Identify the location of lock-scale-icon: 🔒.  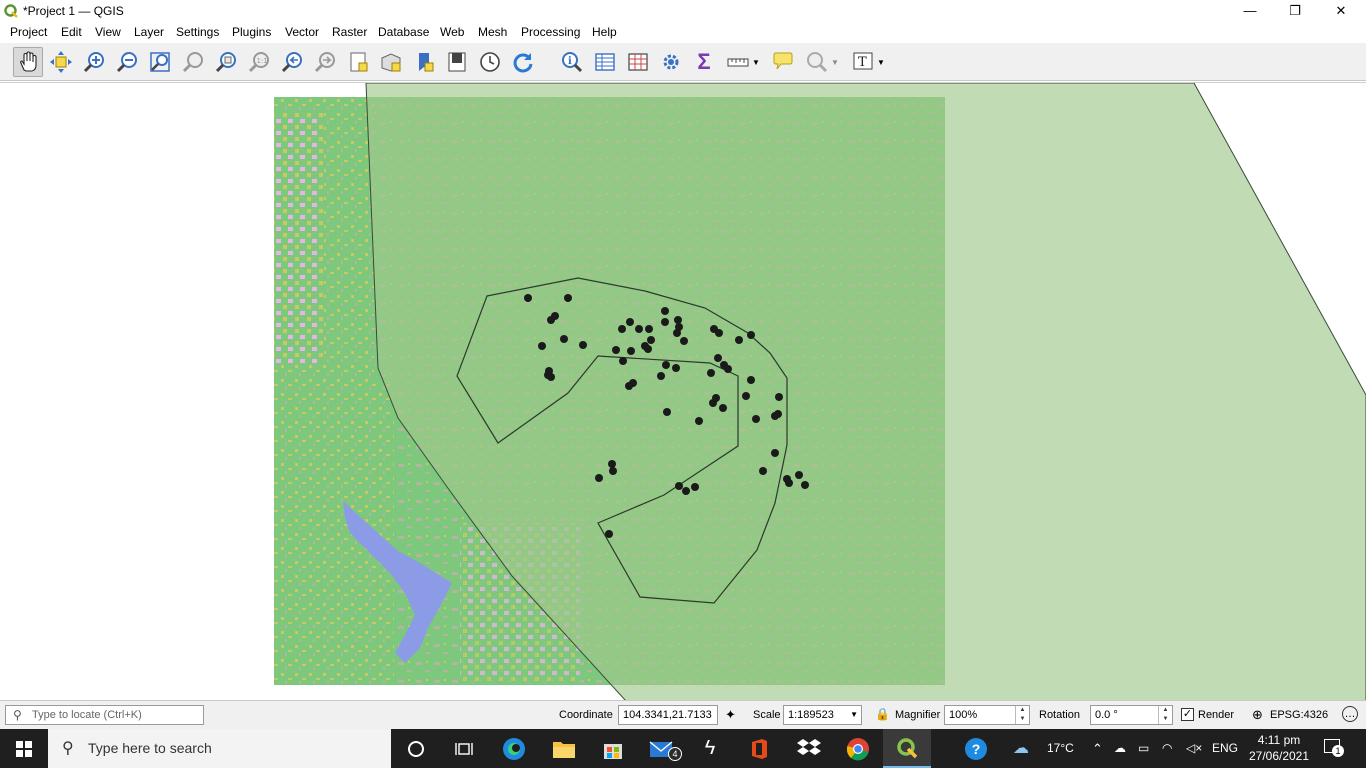
(882, 714).